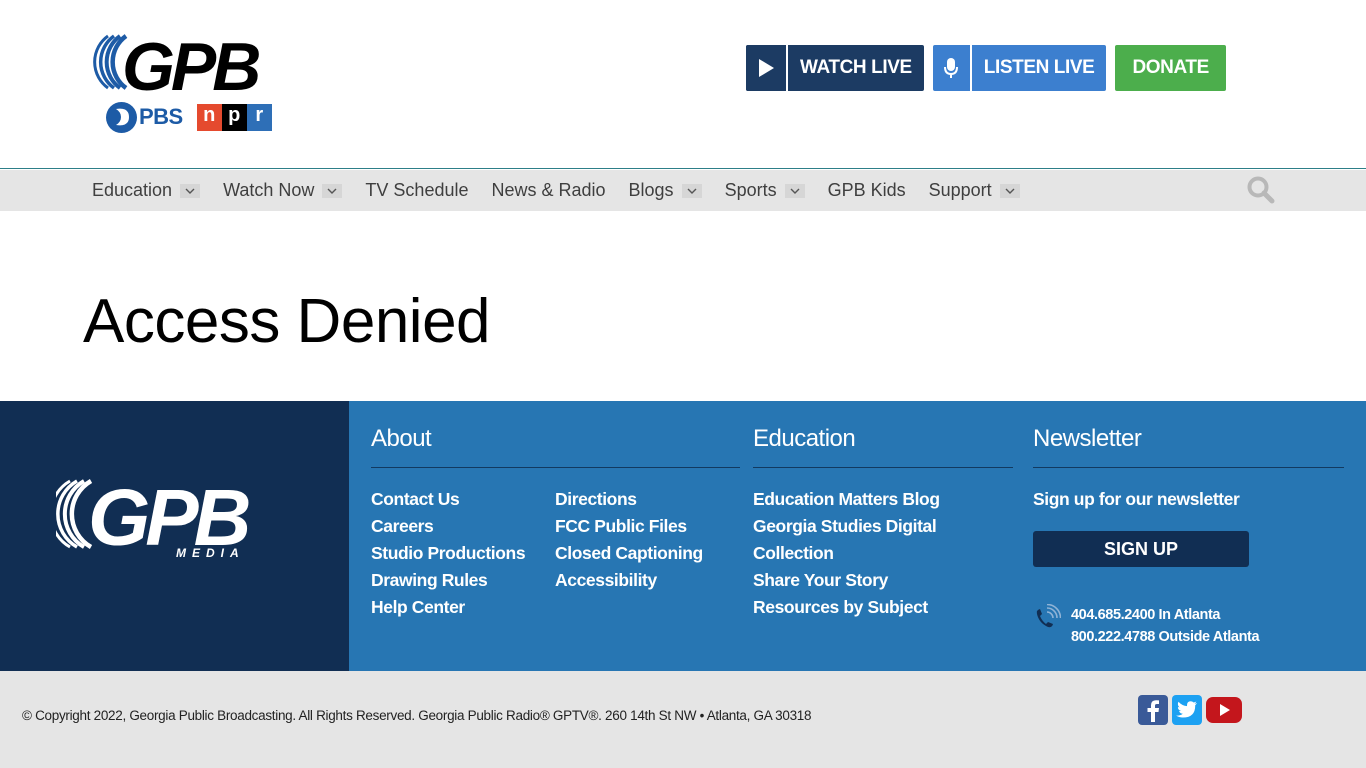 The image size is (1366, 768). I want to click on footer-education-divider, so click(883, 467).